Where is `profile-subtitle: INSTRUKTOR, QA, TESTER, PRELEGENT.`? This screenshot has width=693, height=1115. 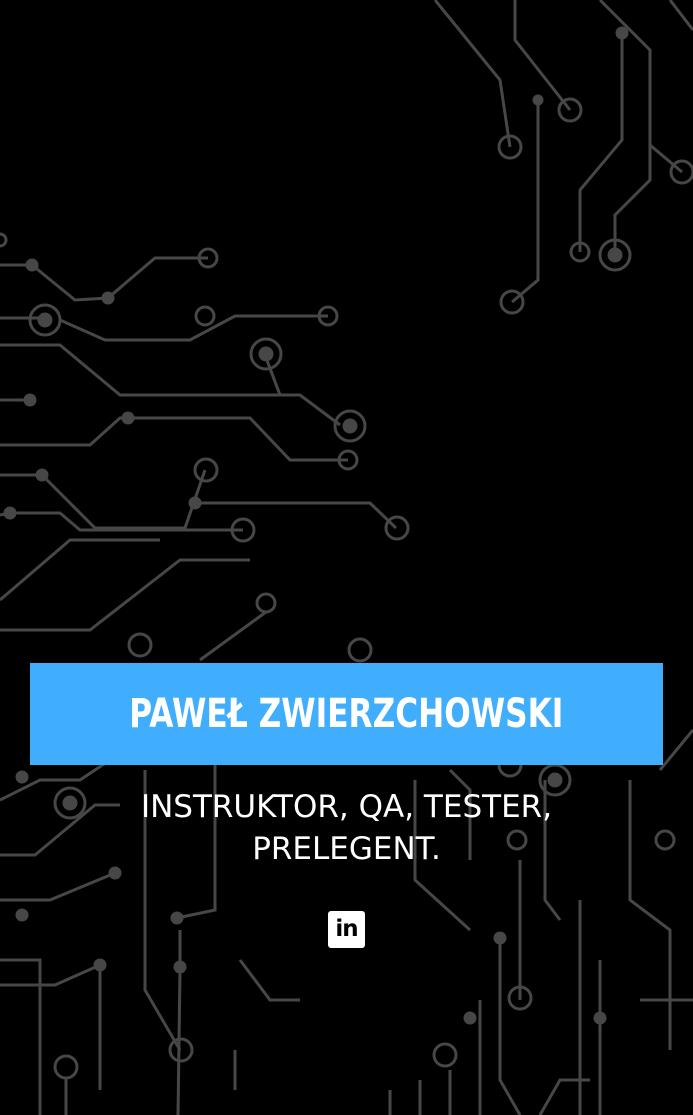
profile-subtitle: INSTRUKTOR, QA, TESTER, PRELEGENT. is located at coordinates (346, 828).